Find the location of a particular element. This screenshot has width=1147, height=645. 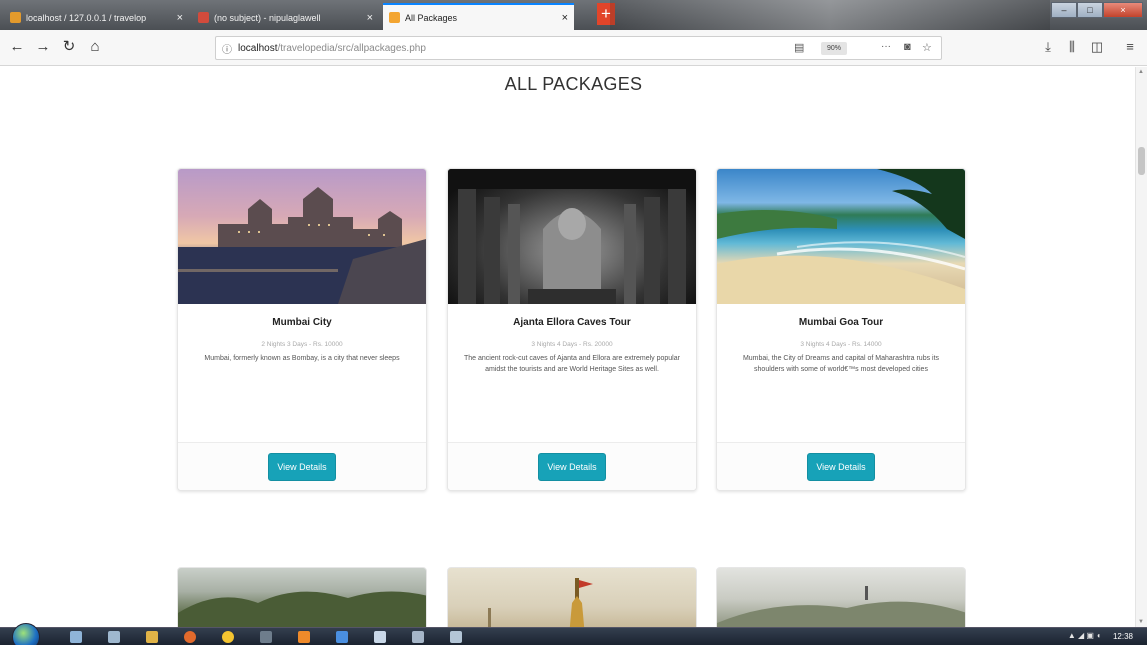

home-button: ⌂ is located at coordinates (95, 47).